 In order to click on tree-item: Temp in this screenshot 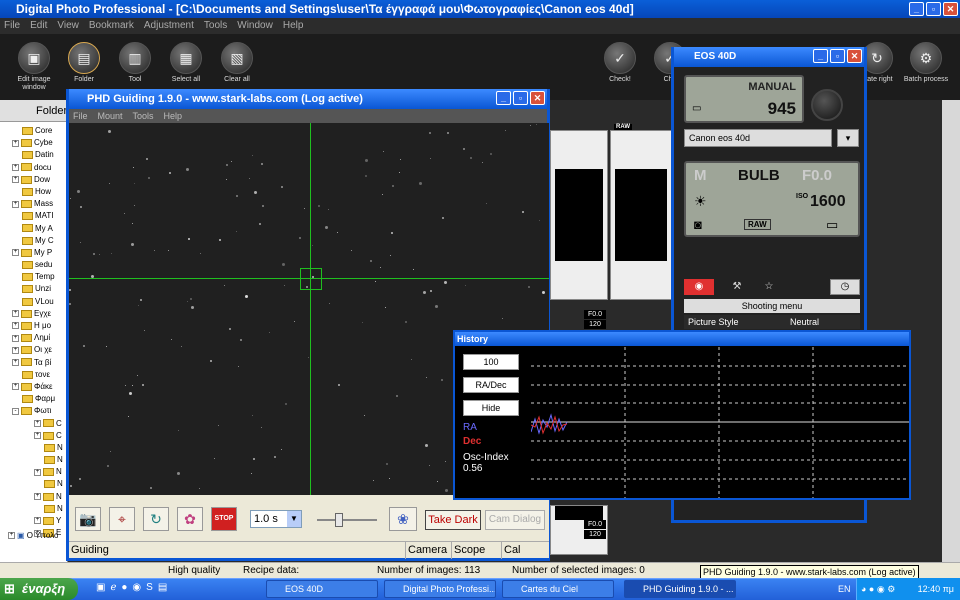, I will do `click(33, 277)`.